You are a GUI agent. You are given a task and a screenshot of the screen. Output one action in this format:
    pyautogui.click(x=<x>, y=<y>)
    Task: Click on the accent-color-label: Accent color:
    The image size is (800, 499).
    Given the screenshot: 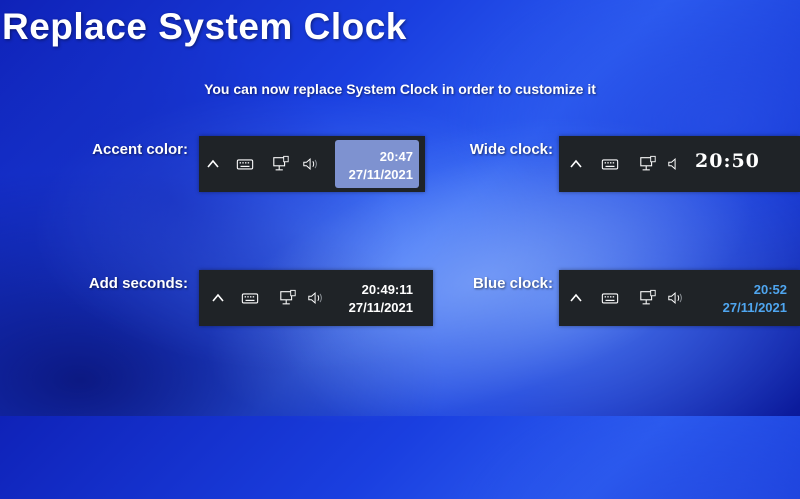 What is the action you would take?
    pyautogui.click(x=140, y=149)
    